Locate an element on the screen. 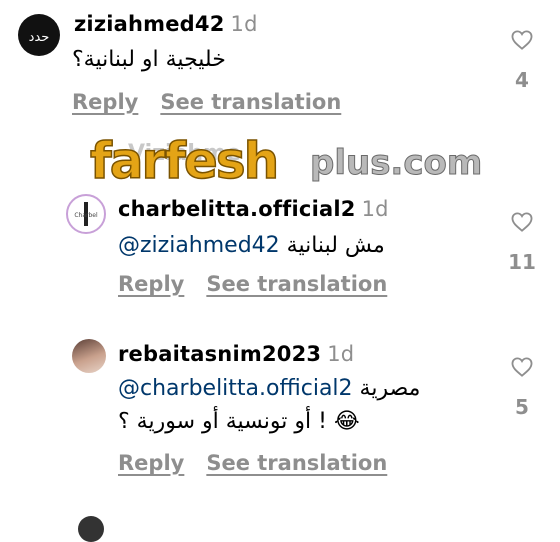 This screenshot has height=542, width=560. avatar: حدد is located at coordinates (39, 35).